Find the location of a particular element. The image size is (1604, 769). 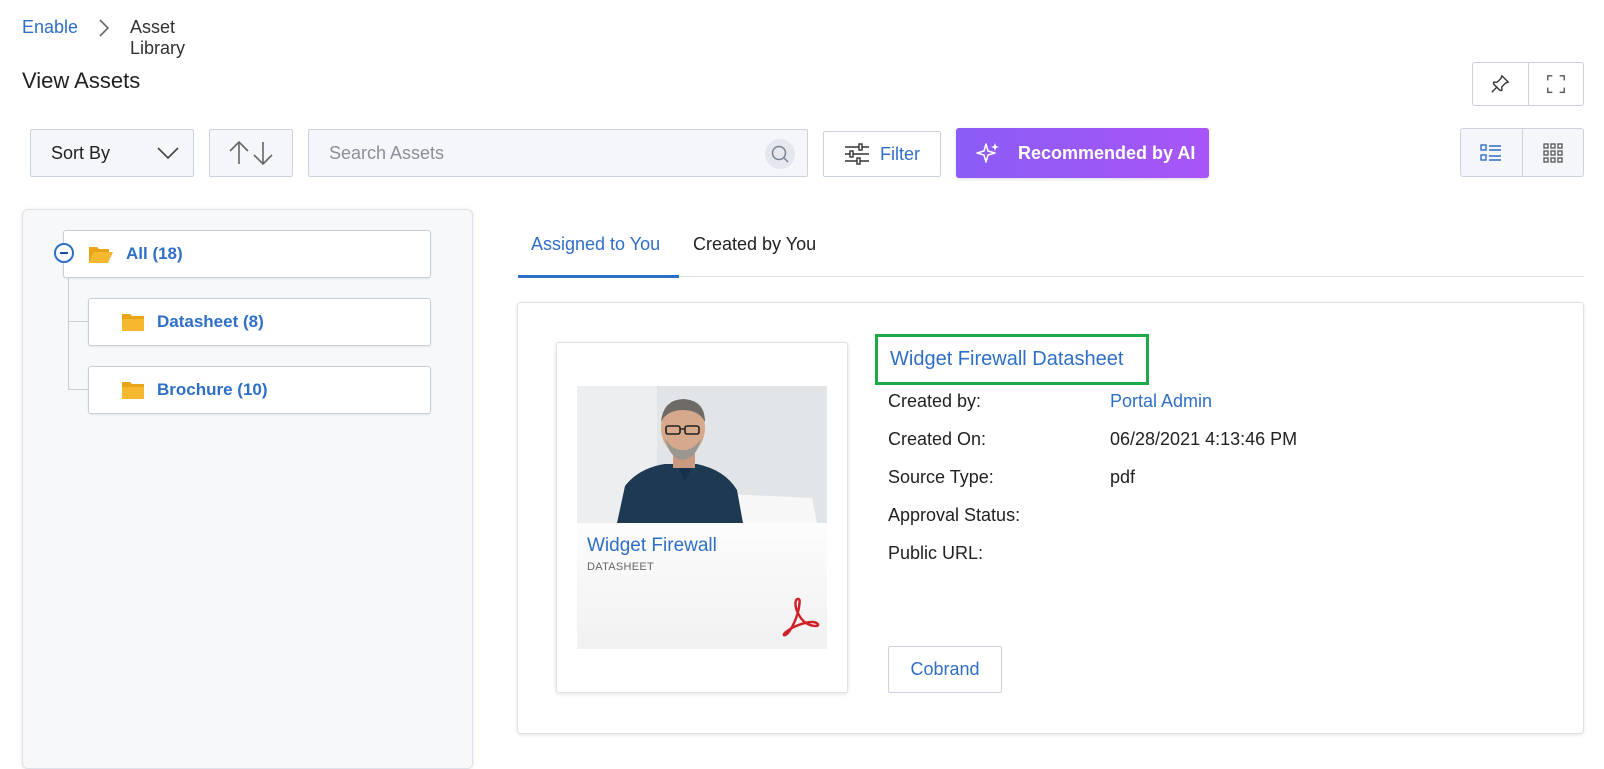

pdf-icon is located at coordinates (801, 617).